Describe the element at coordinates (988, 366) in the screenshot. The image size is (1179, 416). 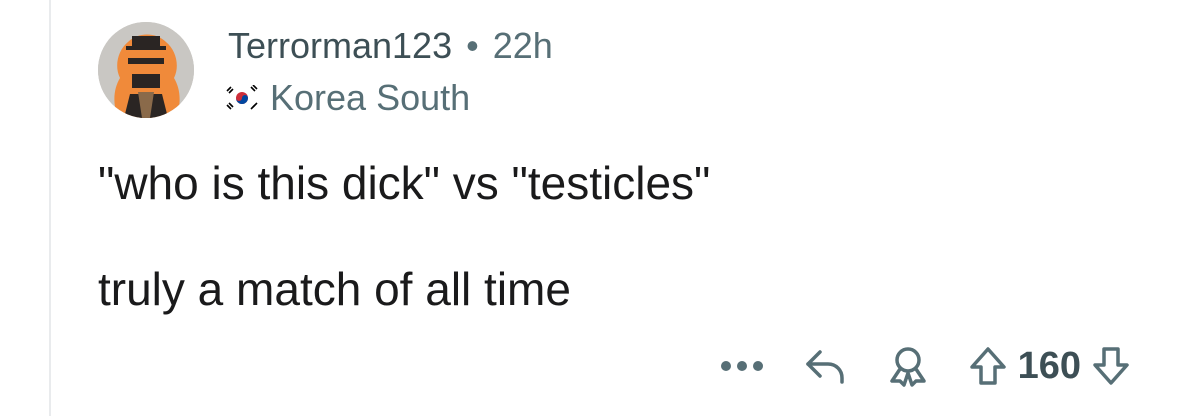
I see `upvote-arrow-icon` at that location.